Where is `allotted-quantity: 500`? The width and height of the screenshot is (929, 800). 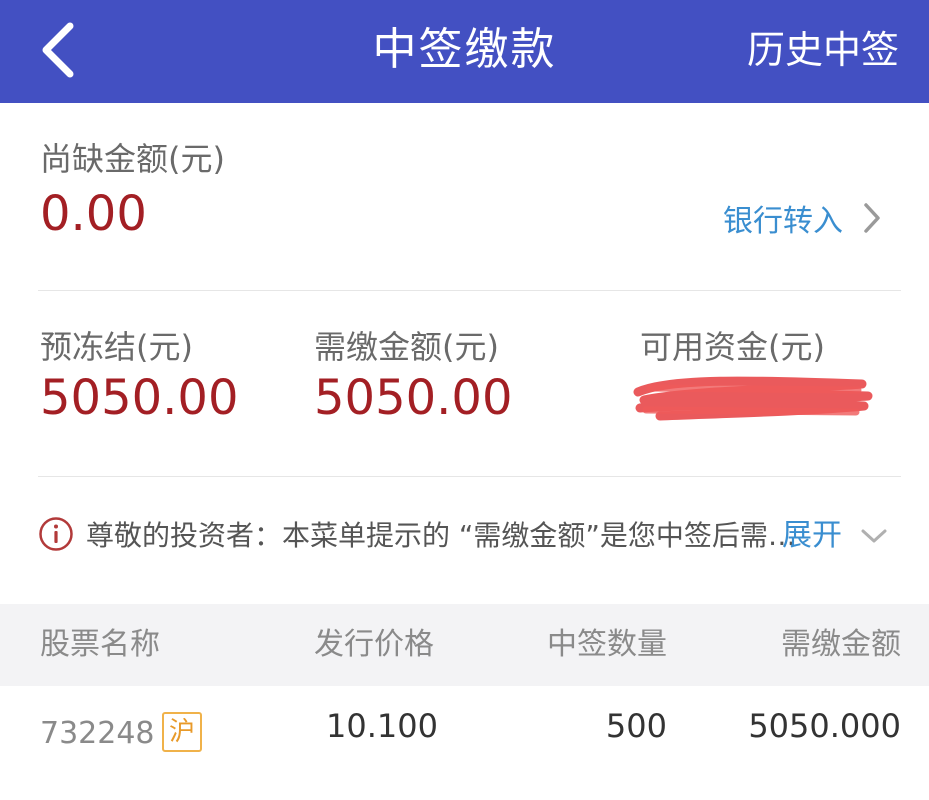
allotted-quantity: 500 is located at coordinates (636, 726).